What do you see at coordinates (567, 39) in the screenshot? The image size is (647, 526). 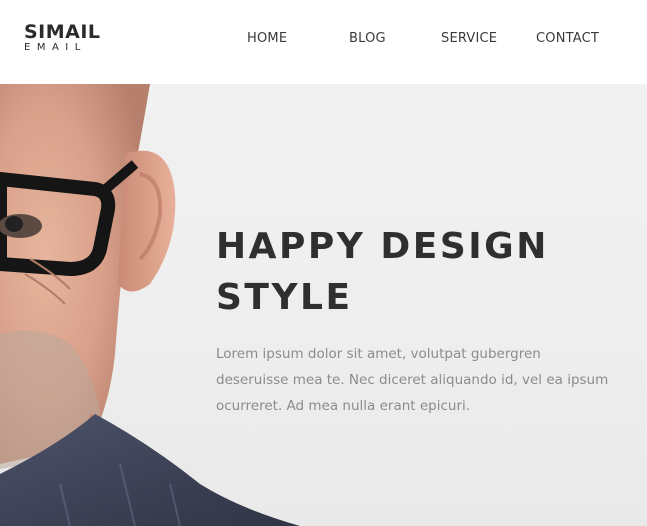 I see `nav-item-contact: CONTACT` at bounding box center [567, 39].